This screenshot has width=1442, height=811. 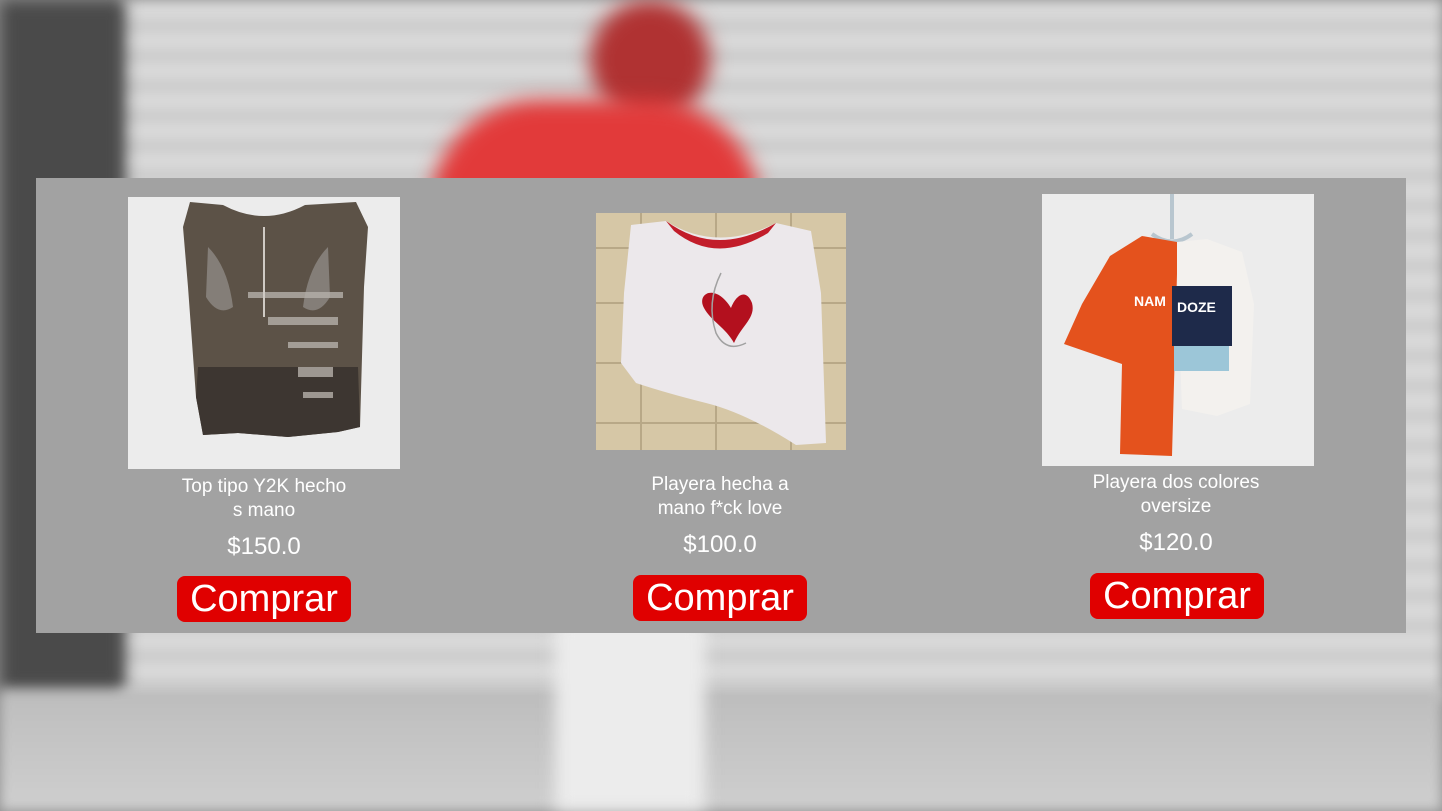 I want to click on background-person-legs, so click(x=630, y=715).